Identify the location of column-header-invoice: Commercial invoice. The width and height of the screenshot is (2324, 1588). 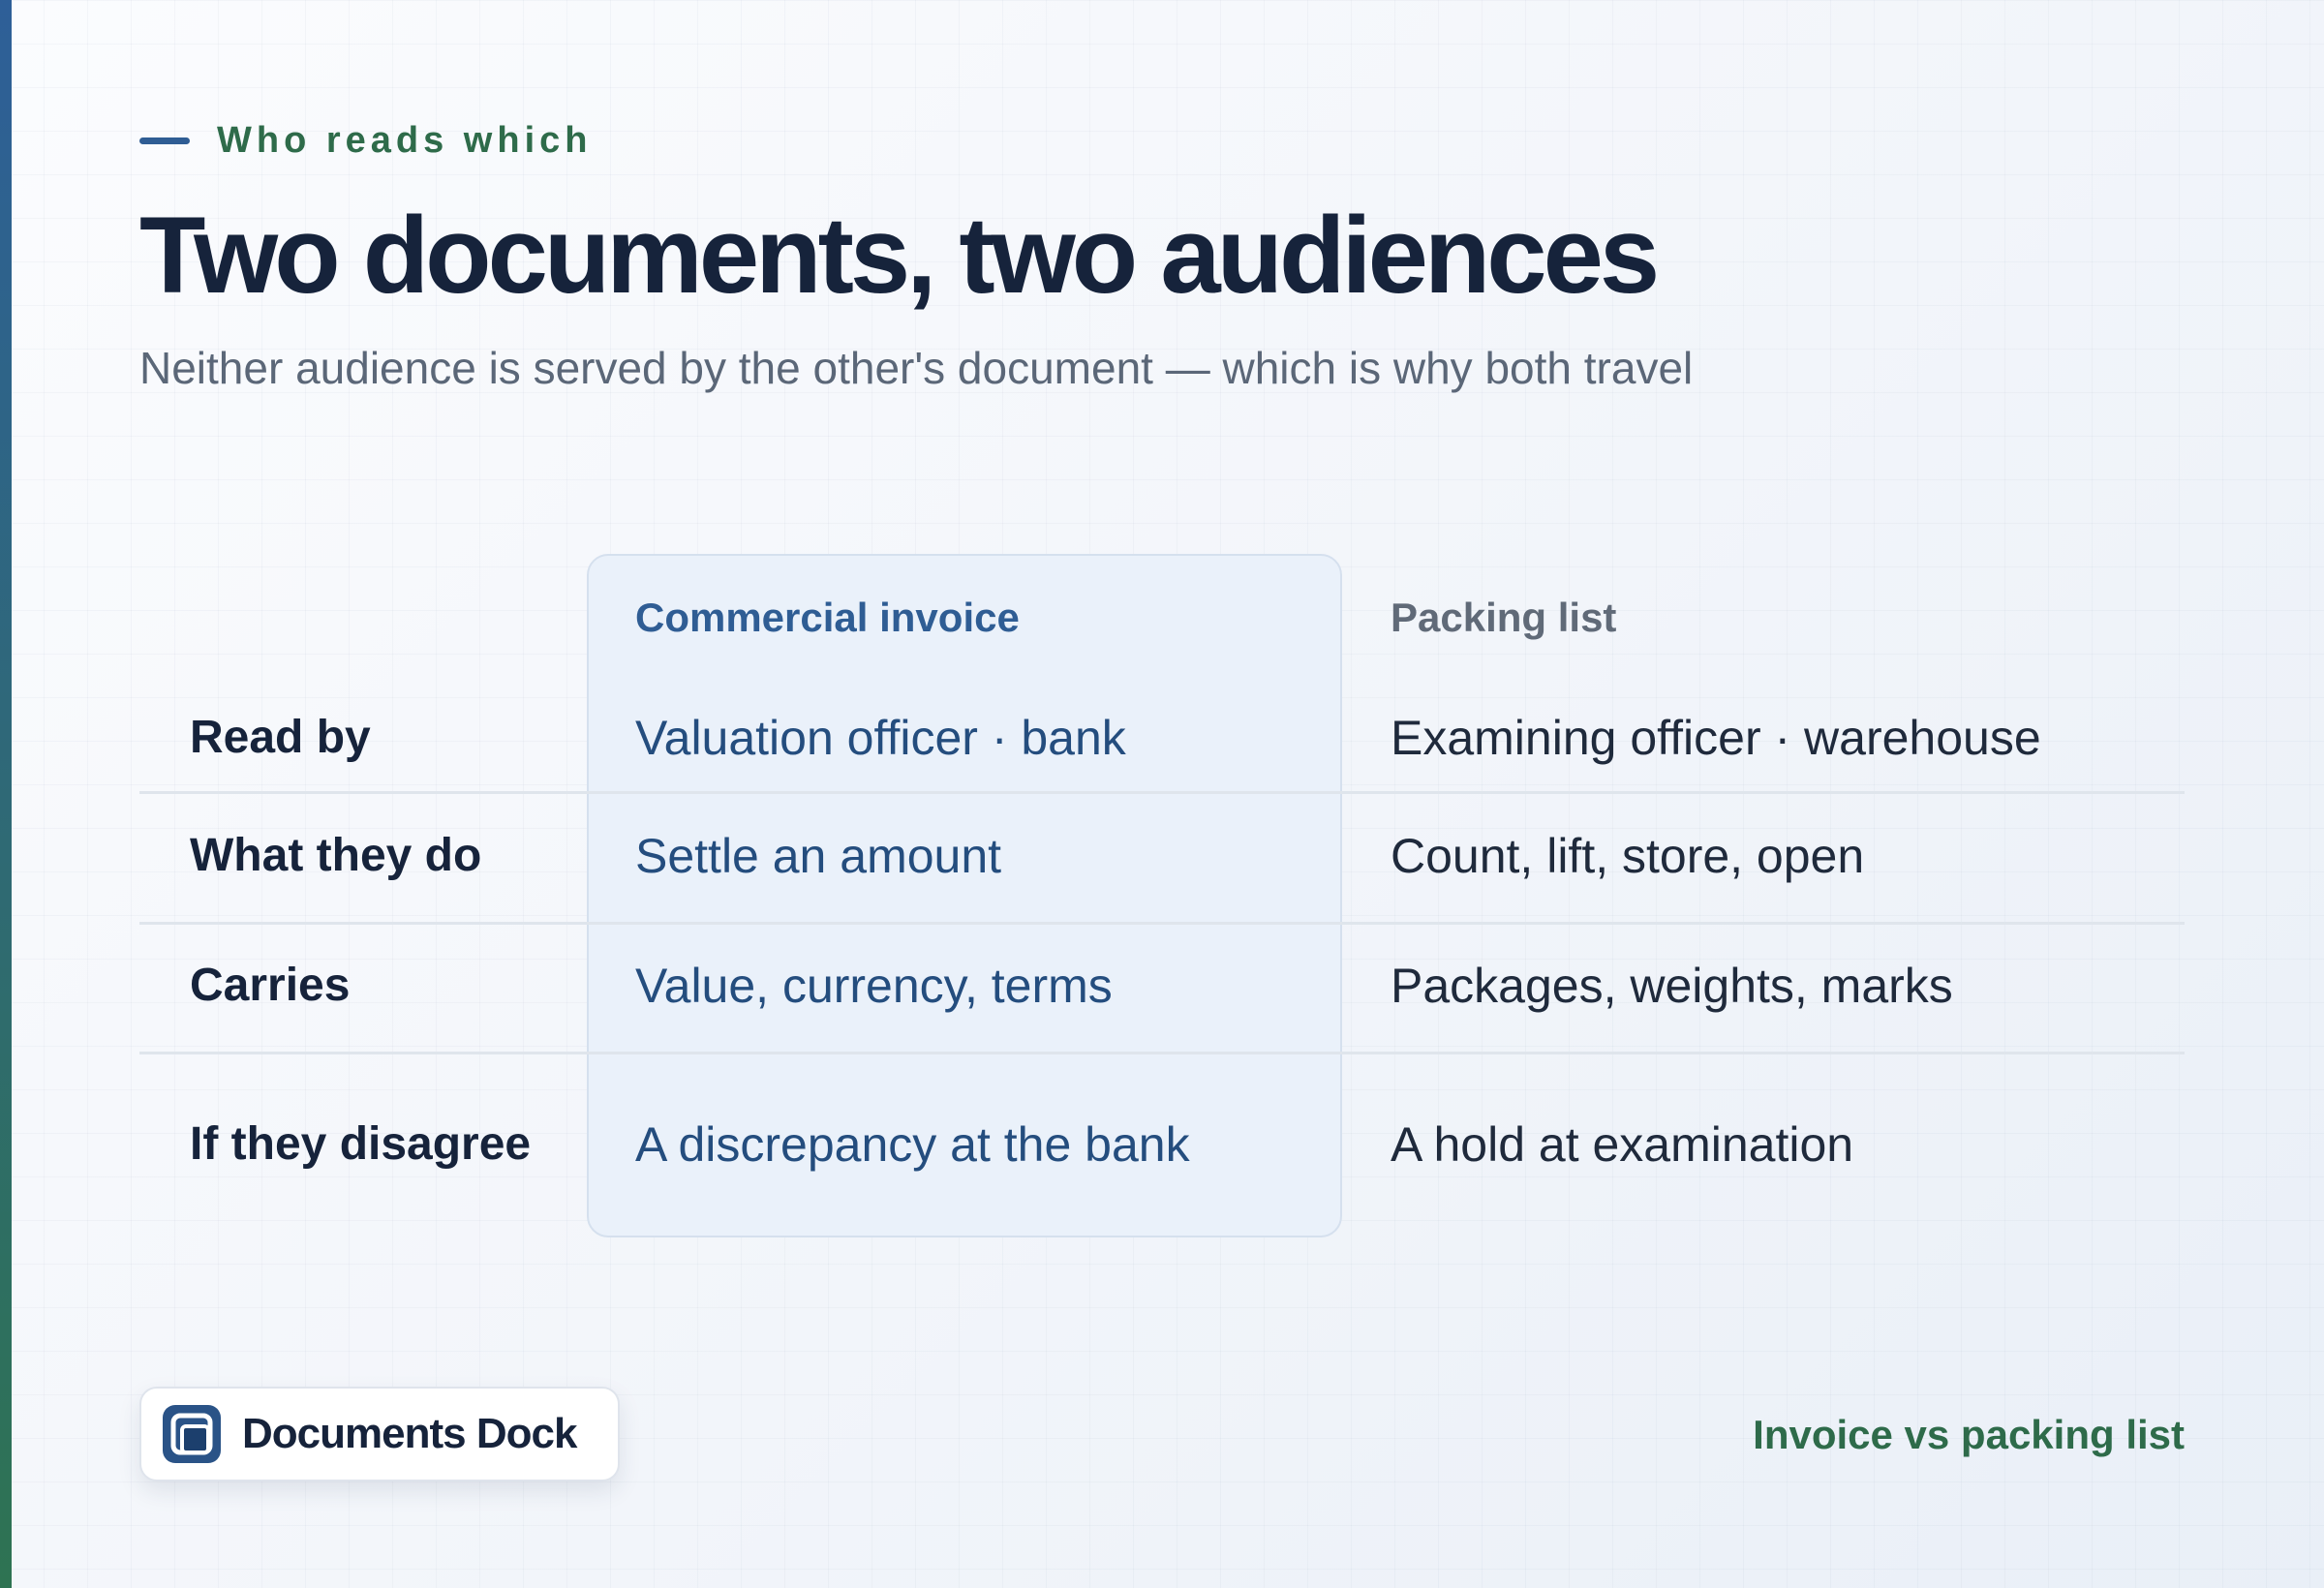
(828, 617).